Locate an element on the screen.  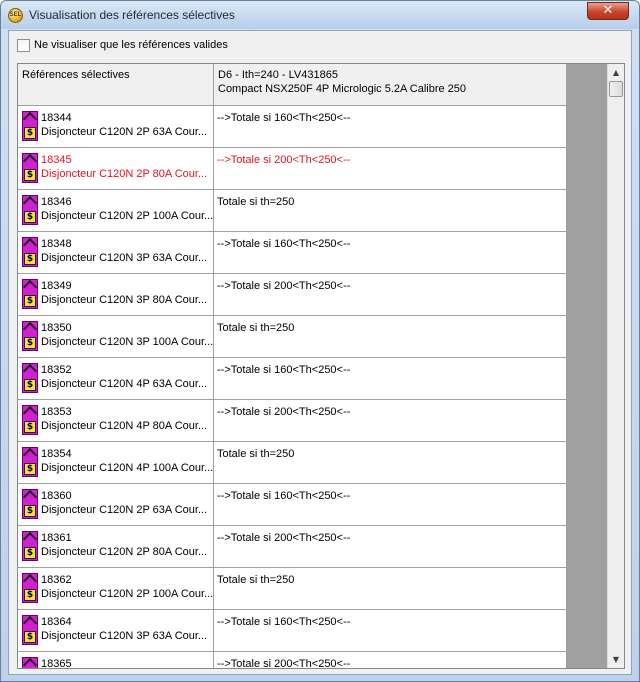
reference-cell: $18365 is located at coordinates (116, 660).